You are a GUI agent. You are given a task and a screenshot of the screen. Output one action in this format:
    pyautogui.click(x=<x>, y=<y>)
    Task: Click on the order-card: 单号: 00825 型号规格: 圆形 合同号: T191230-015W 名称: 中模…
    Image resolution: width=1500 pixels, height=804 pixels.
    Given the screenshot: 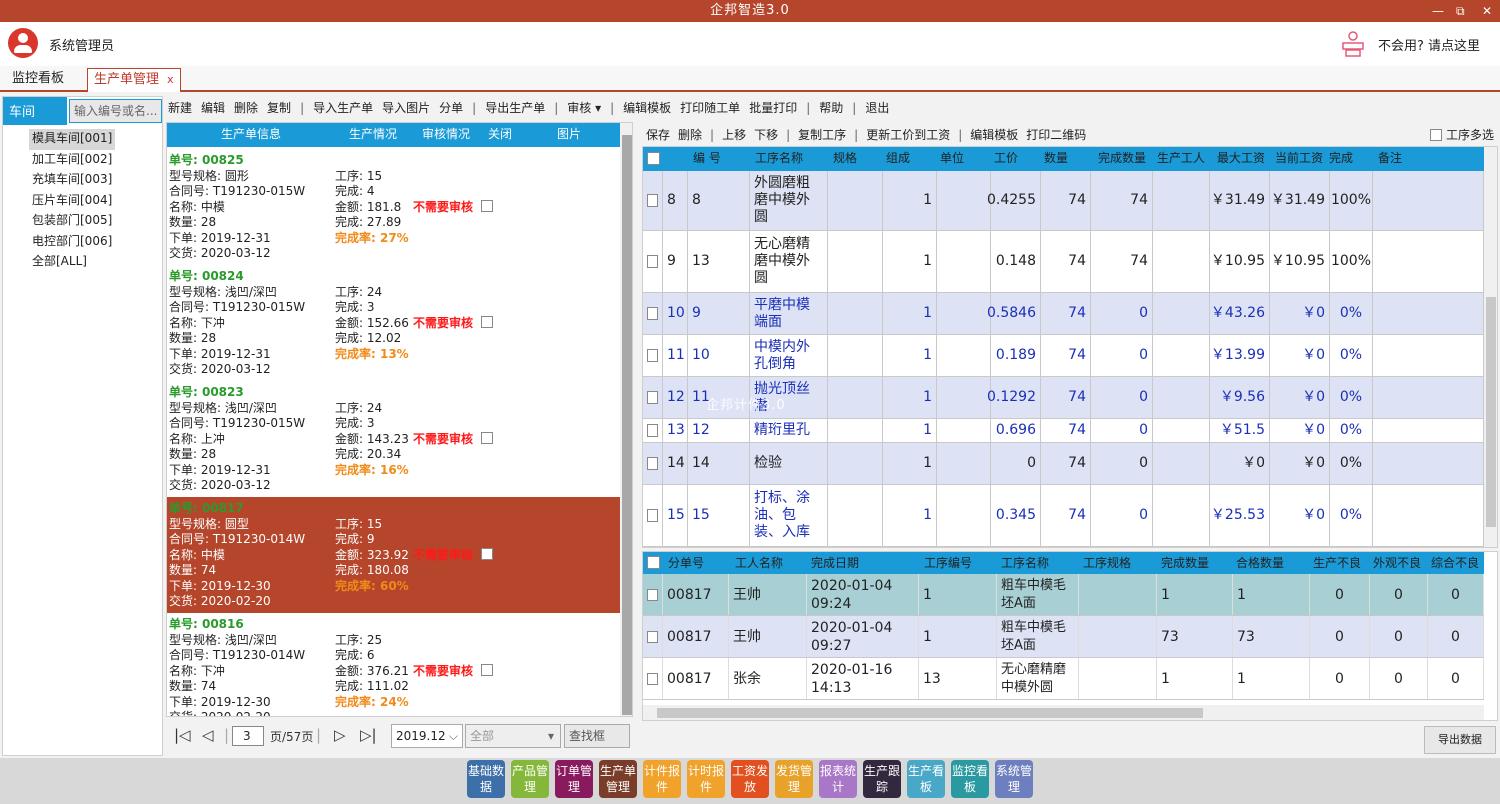 What is the action you would take?
    pyautogui.click(x=393, y=207)
    